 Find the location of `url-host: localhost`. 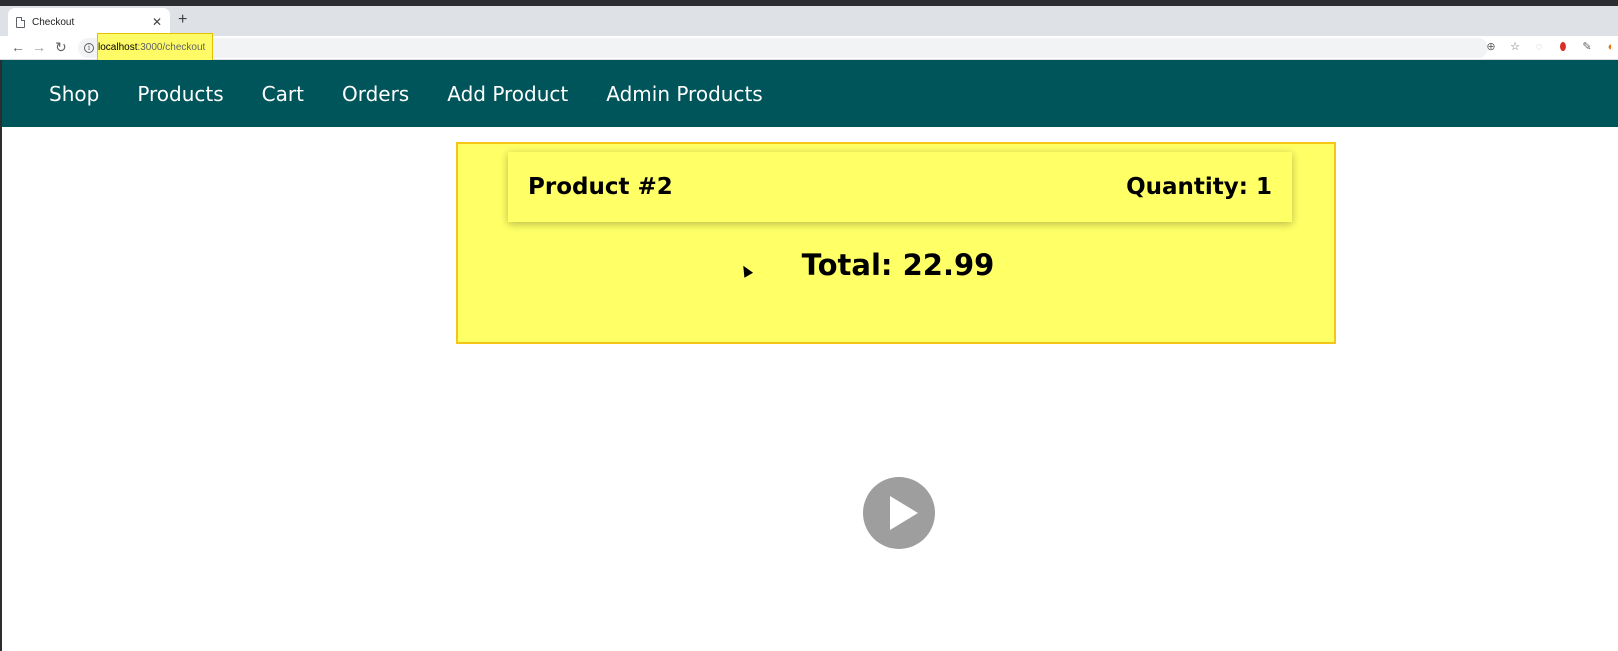

url-host: localhost is located at coordinates (118, 47).